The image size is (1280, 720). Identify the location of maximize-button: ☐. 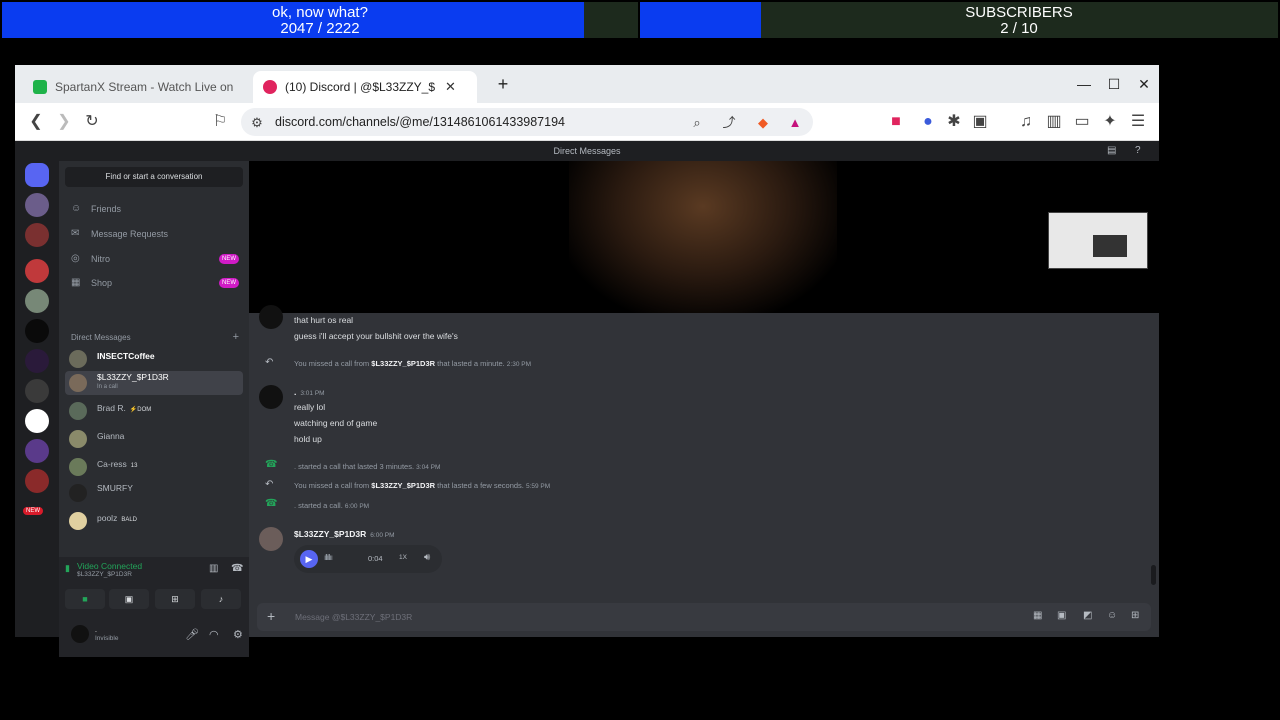
(1114, 84).